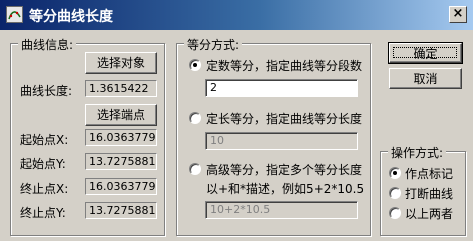 The width and height of the screenshot is (473, 241). What do you see at coordinates (71, 17) in the screenshot?
I see `window-title: 等分曲线长度` at bounding box center [71, 17].